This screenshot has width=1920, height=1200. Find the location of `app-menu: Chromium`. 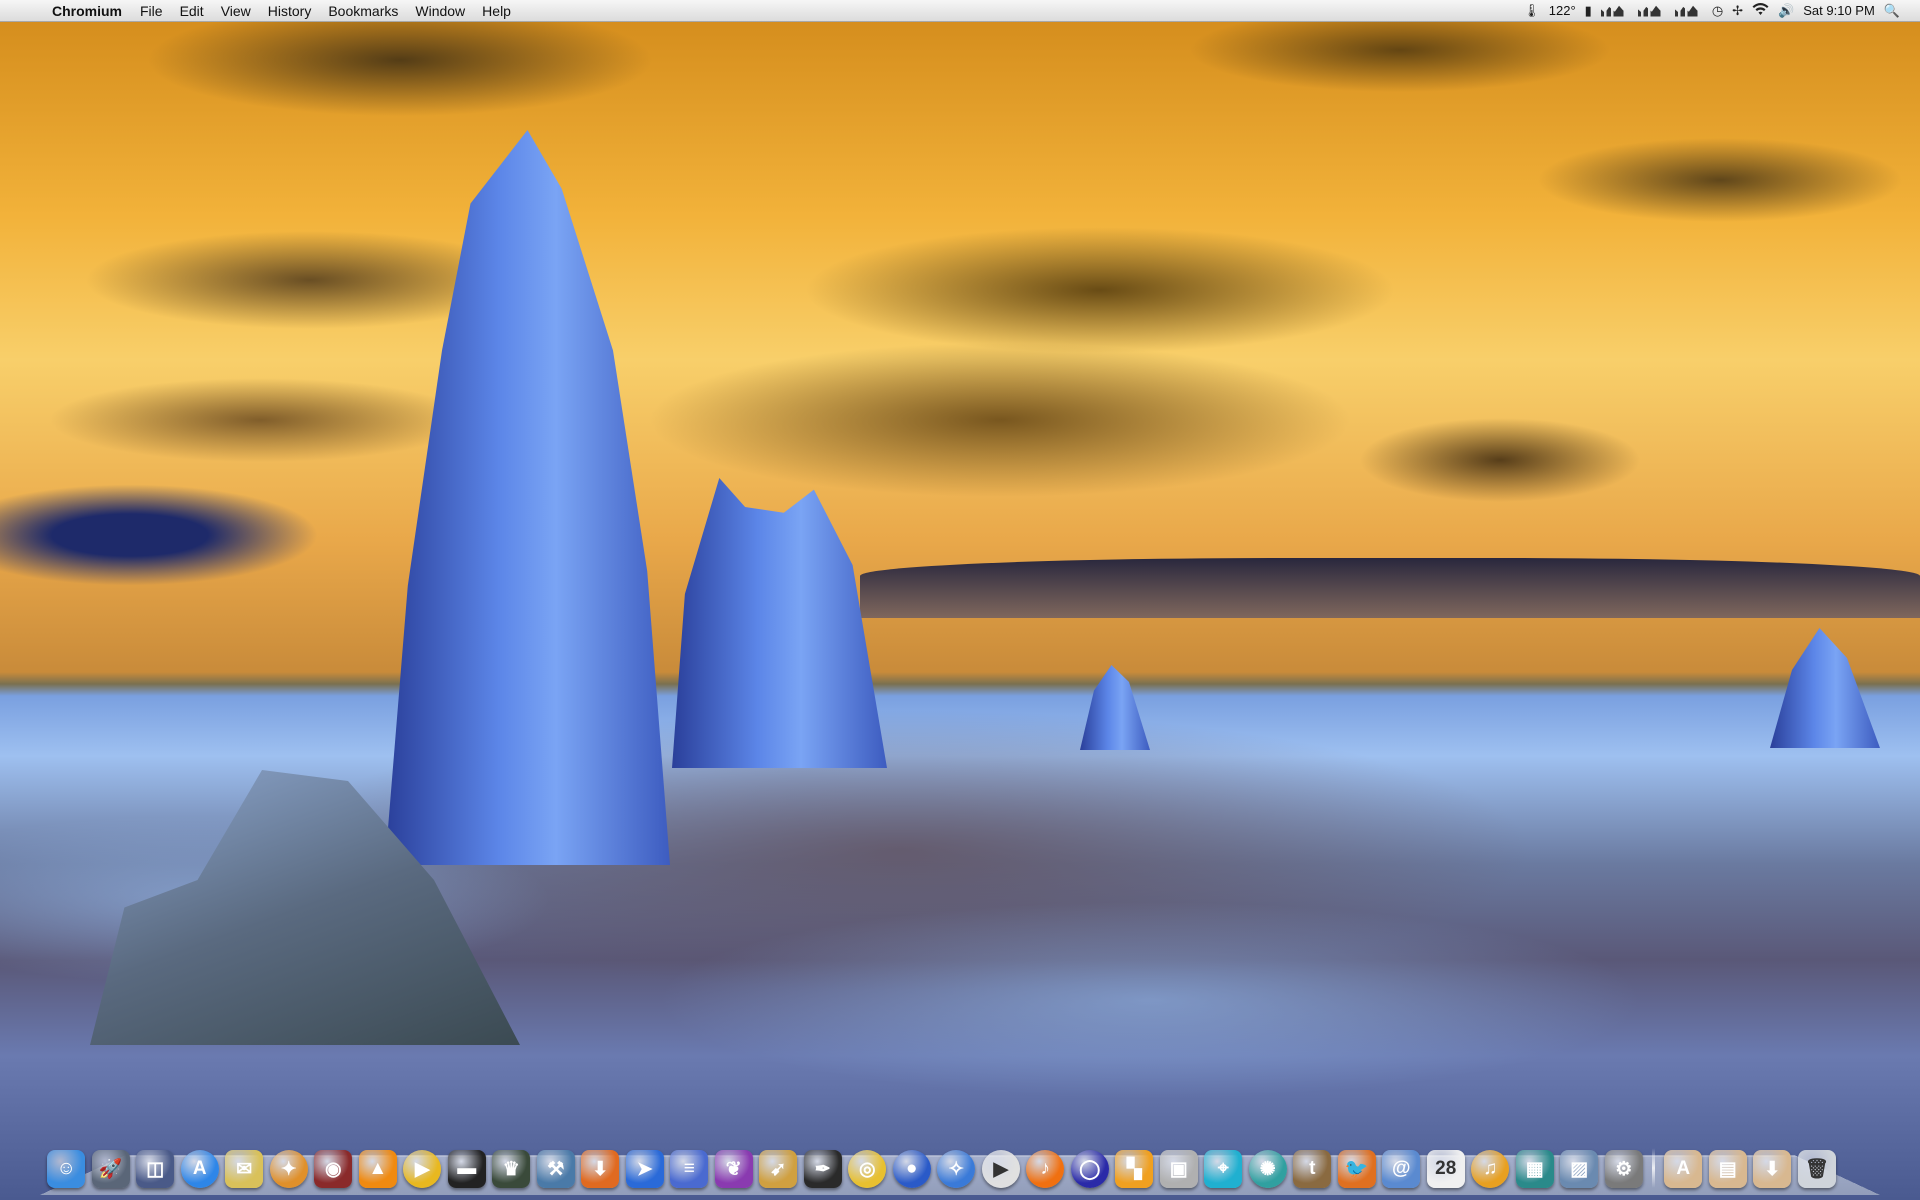

app-menu: Chromium is located at coordinates (87, 11).